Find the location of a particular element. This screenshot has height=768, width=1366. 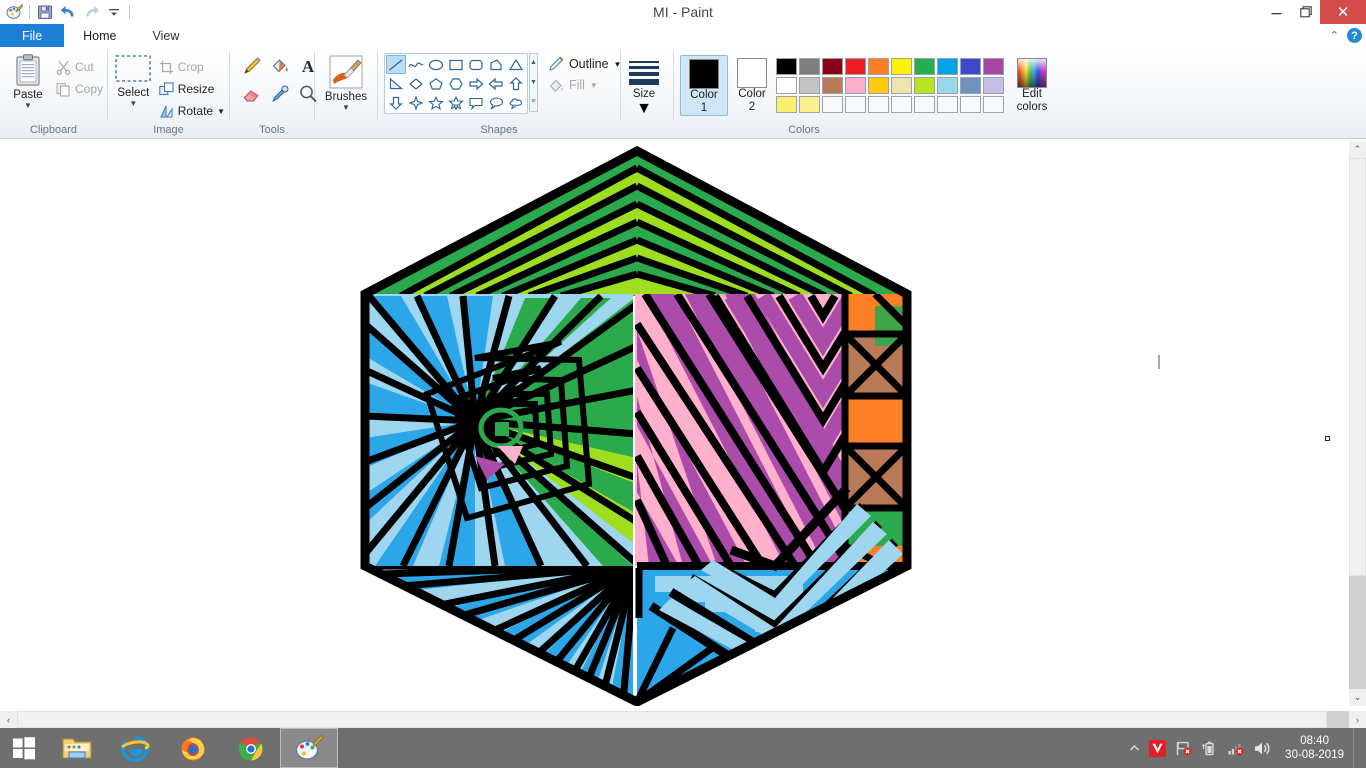

show-desktop-button is located at coordinates (1356, 748).